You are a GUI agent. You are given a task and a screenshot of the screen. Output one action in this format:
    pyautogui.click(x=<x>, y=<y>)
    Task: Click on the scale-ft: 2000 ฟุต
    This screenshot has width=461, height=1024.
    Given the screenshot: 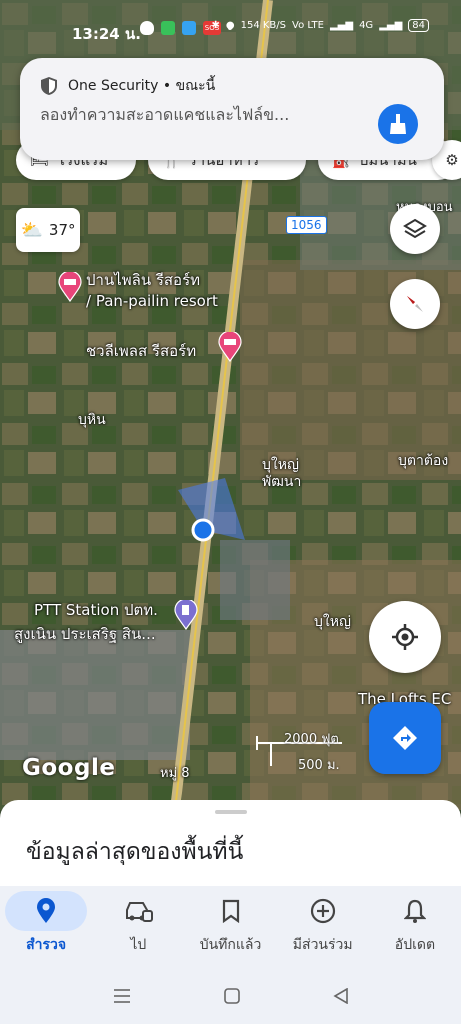 What is the action you would take?
    pyautogui.click(x=311, y=739)
    